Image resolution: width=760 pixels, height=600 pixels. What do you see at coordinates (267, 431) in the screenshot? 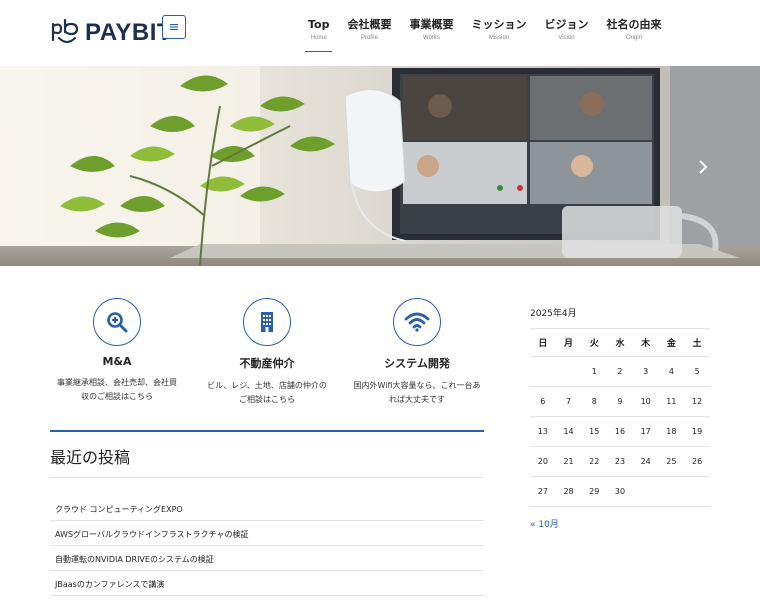
I see `section-divider` at bounding box center [267, 431].